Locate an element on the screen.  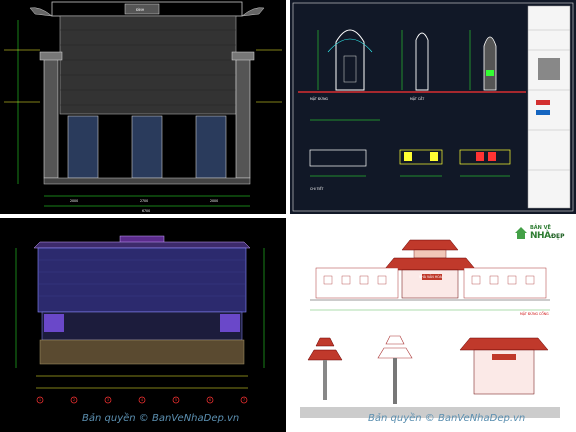
axis-3: 3 is located at coordinates (108, 400).